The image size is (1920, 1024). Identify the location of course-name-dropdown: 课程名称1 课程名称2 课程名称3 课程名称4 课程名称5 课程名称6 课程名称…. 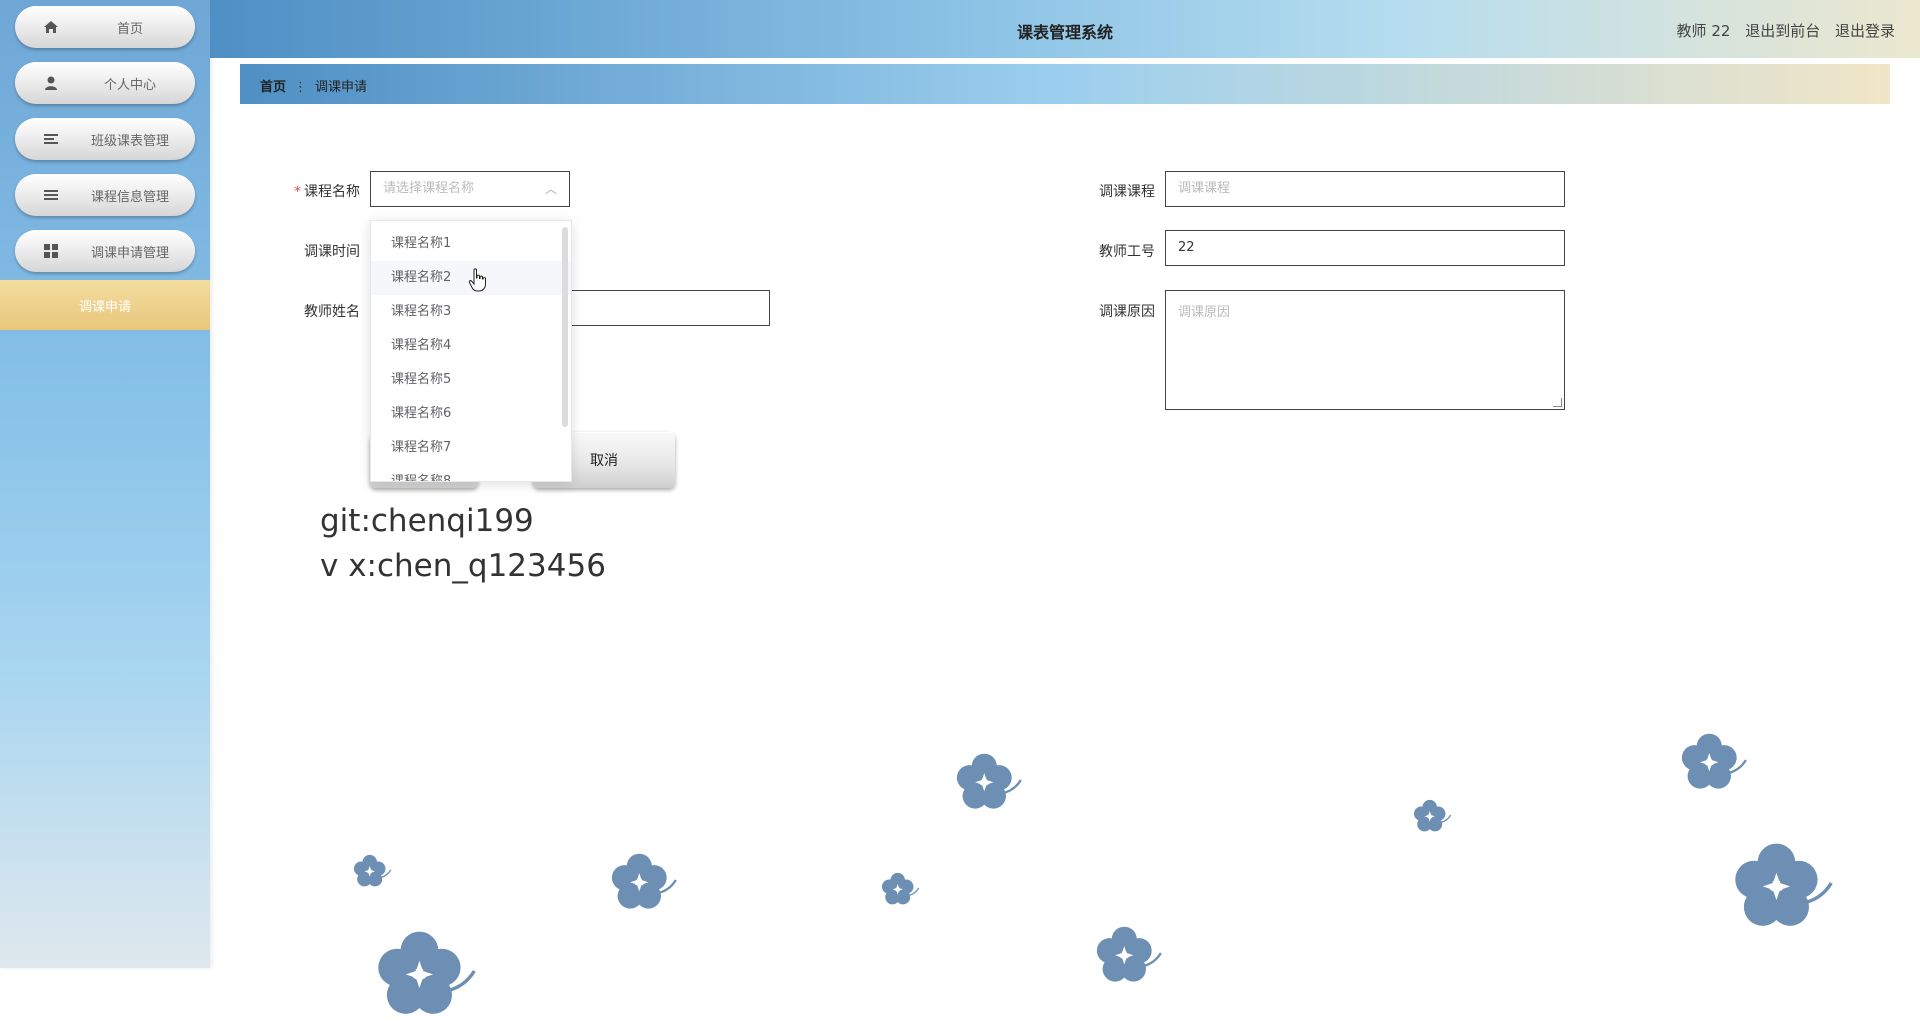
(471, 351).